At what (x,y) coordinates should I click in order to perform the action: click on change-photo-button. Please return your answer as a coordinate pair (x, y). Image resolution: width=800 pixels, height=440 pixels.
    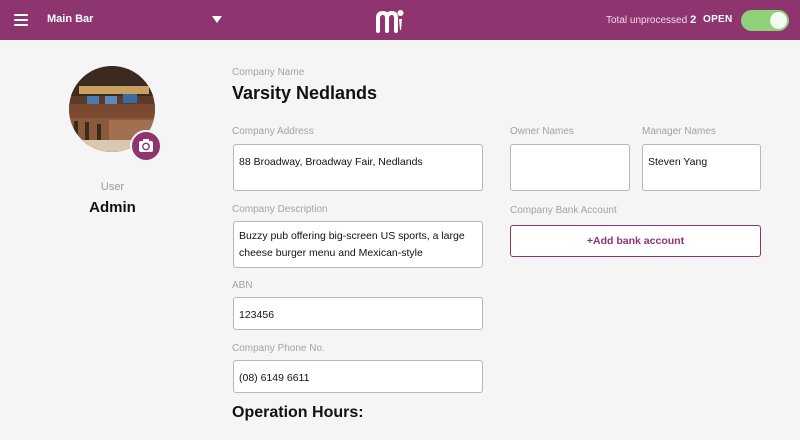
    Looking at the image, I should click on (146, 146).